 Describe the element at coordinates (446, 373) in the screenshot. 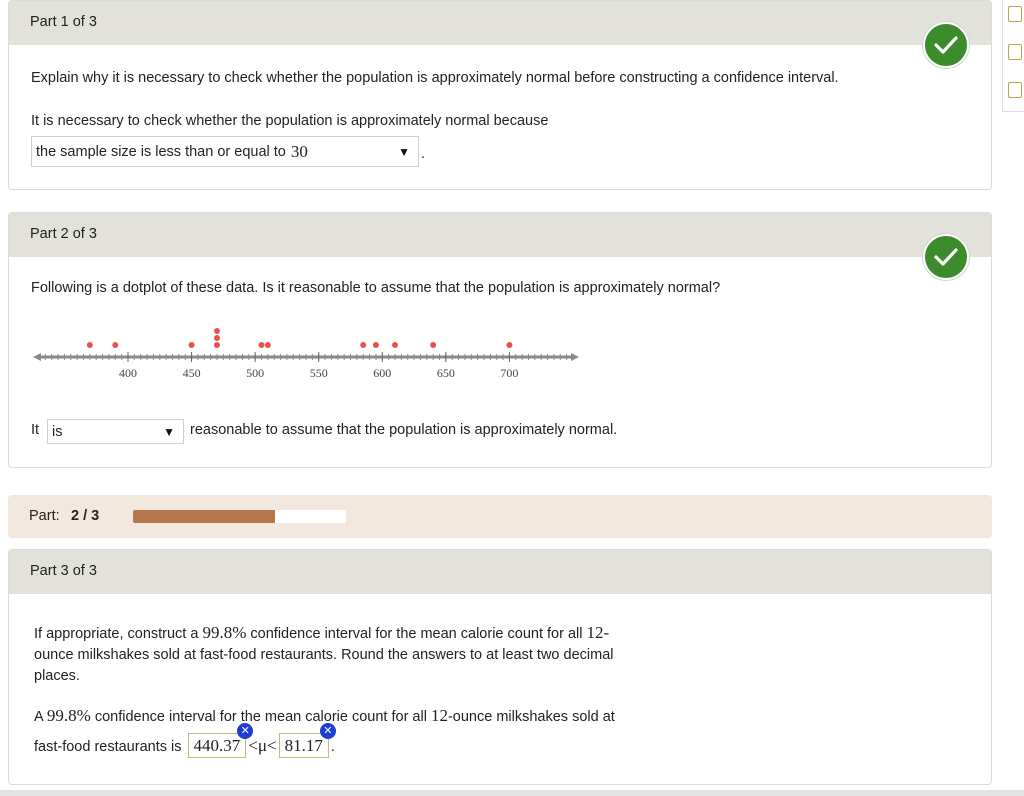

I see `dotplot-tick-label: 650` at that location.